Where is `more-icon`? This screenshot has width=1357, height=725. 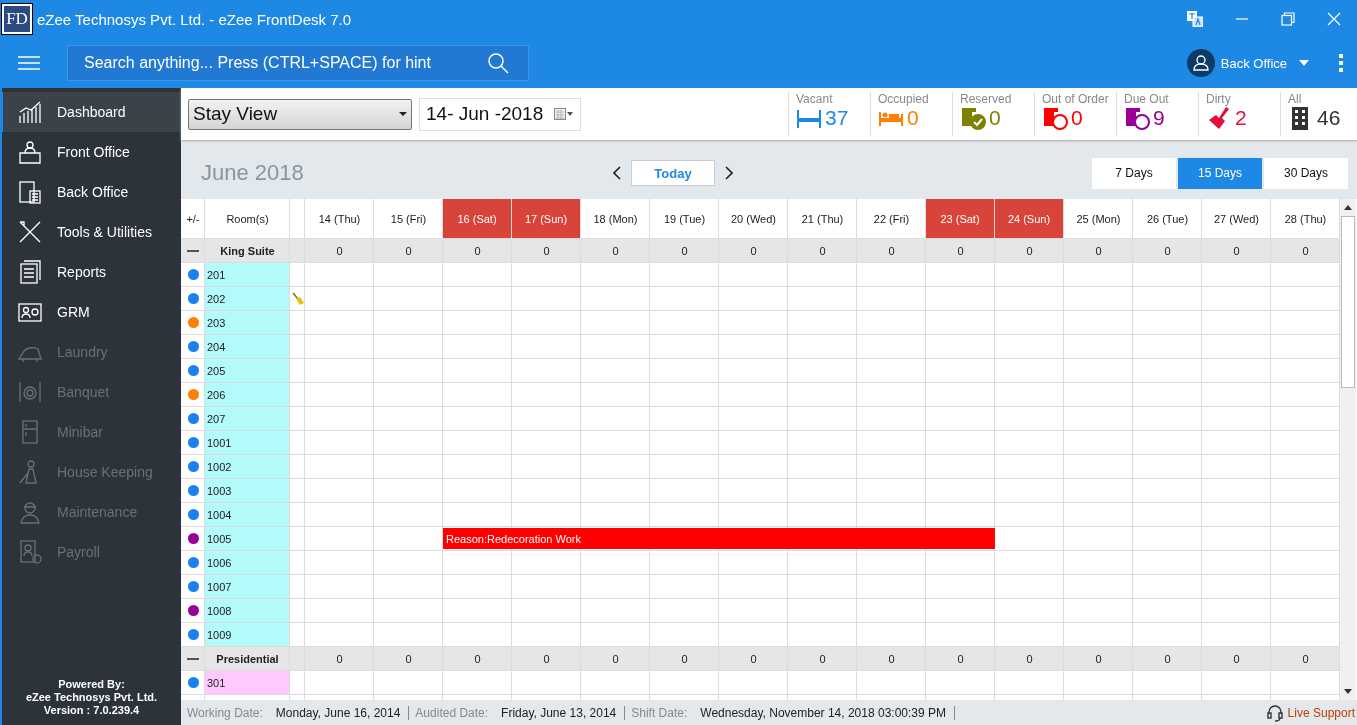
more-icon is located at coordinates (1341, 63).